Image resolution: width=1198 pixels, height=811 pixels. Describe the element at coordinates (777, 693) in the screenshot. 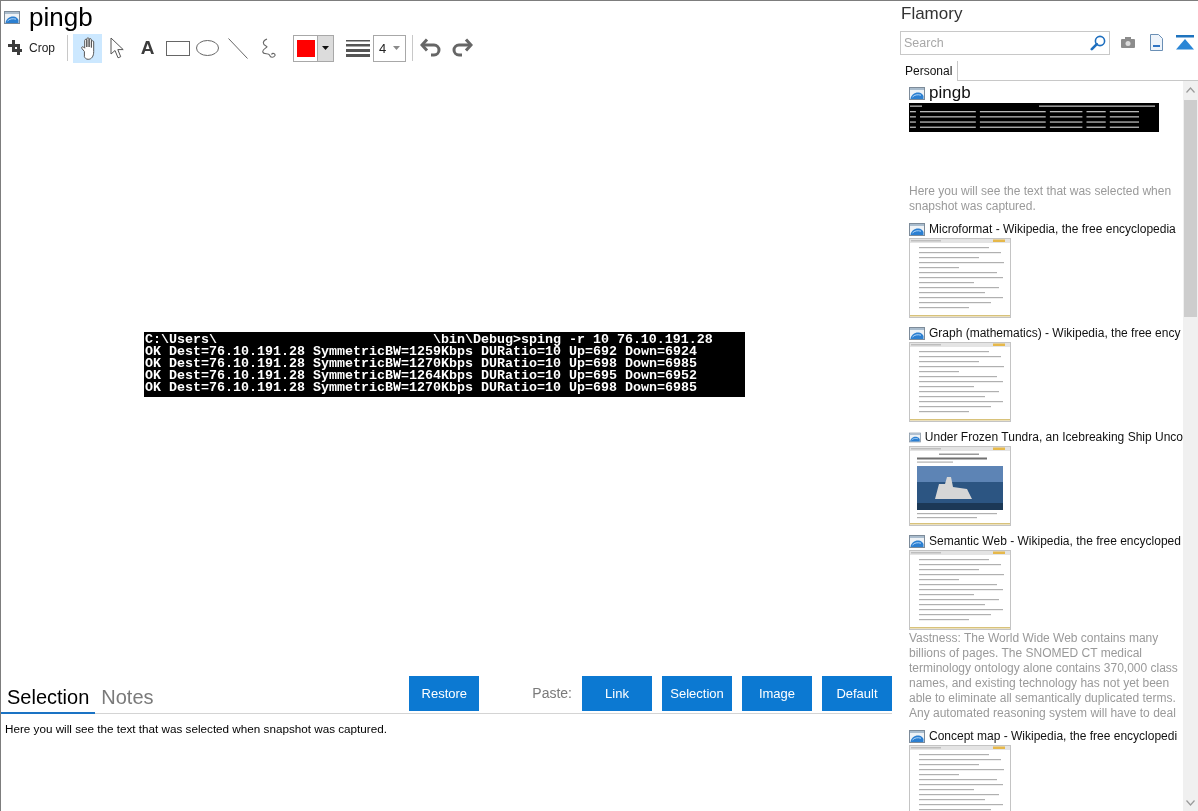

I see `paste-button: Image` at that location.